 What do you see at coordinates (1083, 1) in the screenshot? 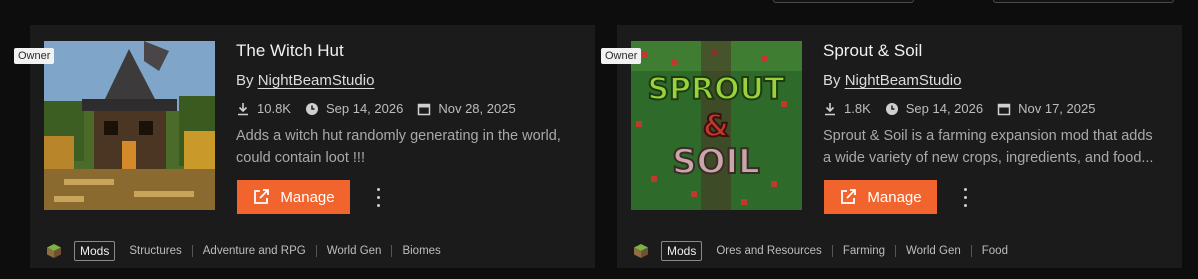
I see `sort-select` at bounding box center [1083, 1].